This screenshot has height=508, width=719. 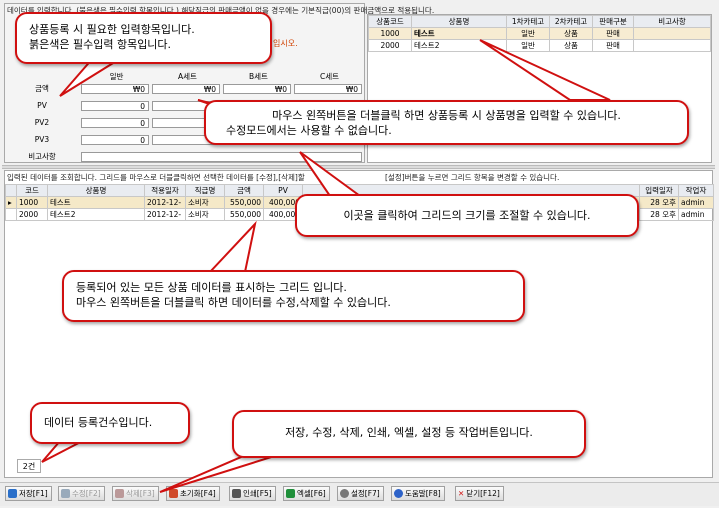 What do you see at coordinates (11, 202) in the screenshot?
I see `row-indicator: ▸` at bounding box center [11, 202].